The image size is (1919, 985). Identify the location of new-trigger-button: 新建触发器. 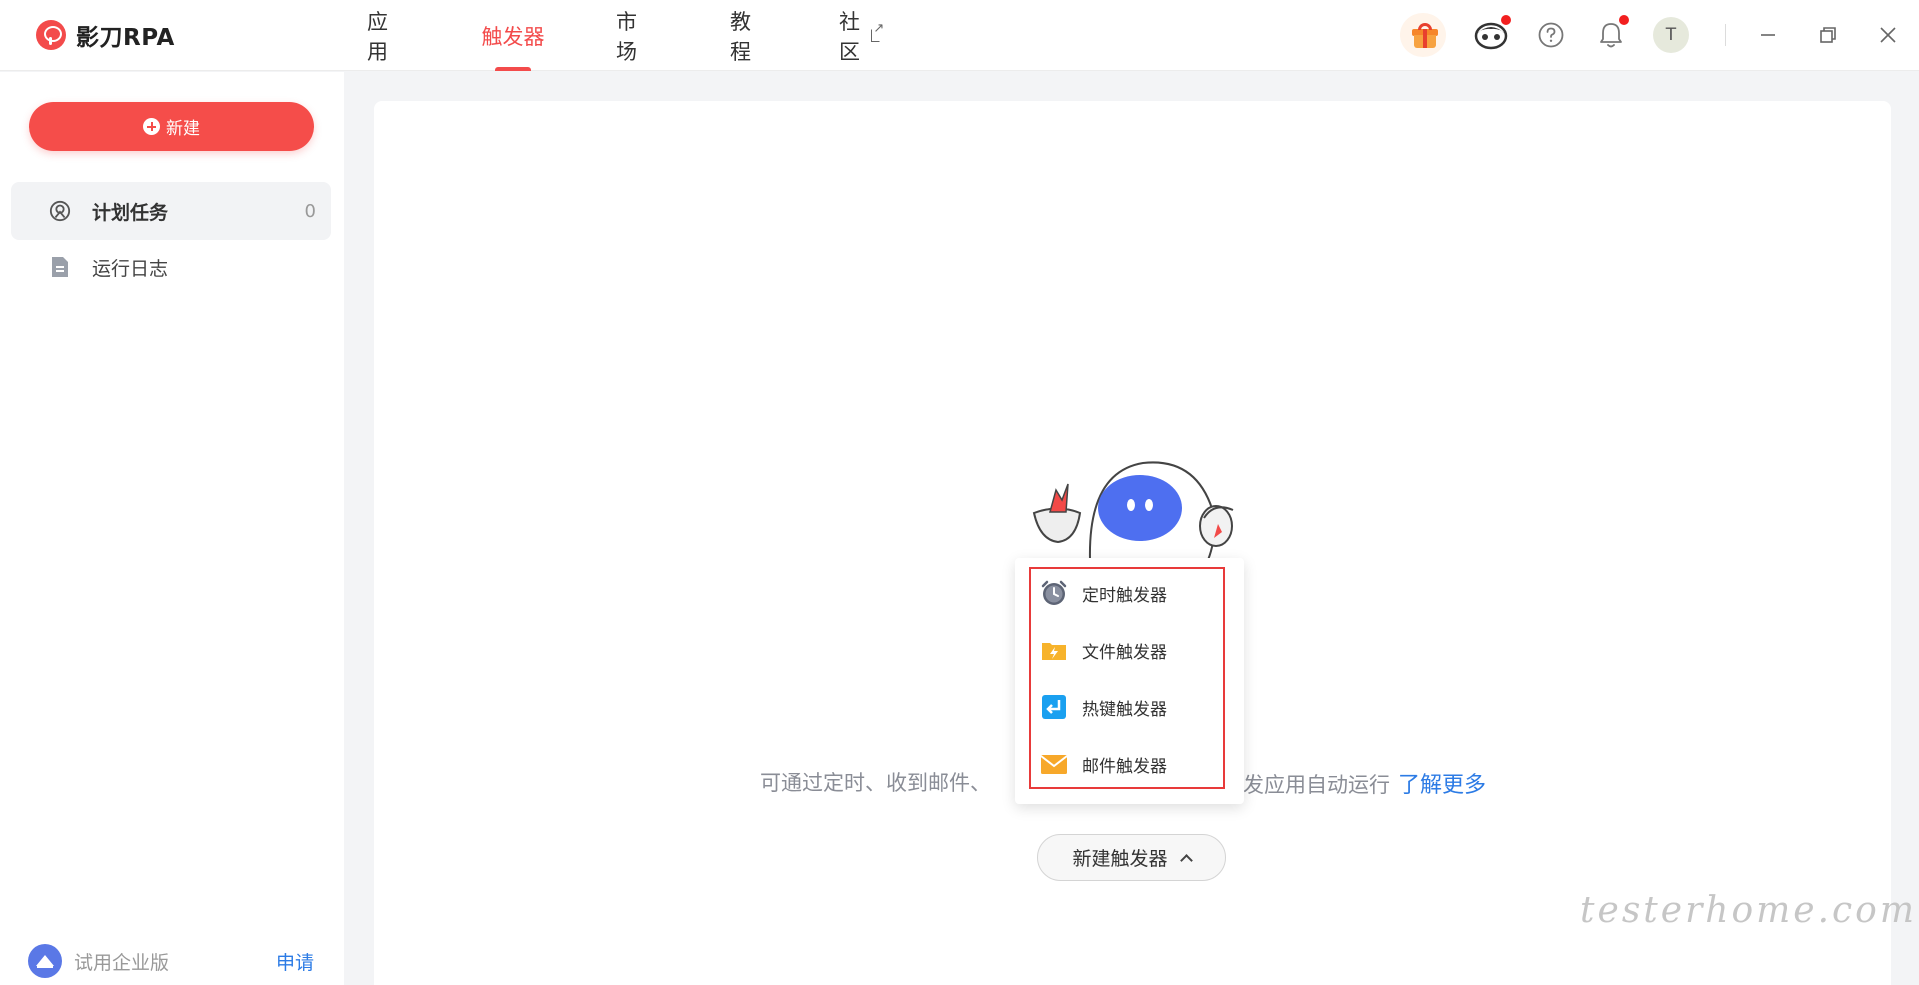
(1131, 857).